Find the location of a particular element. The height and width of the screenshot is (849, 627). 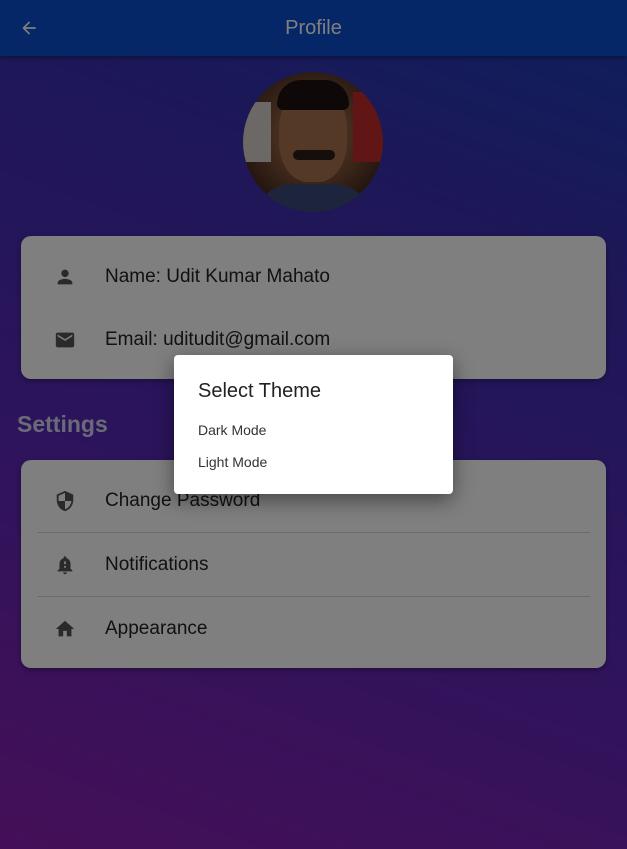

light-mode-option: Light Mode is located at coordinates (232, 462).